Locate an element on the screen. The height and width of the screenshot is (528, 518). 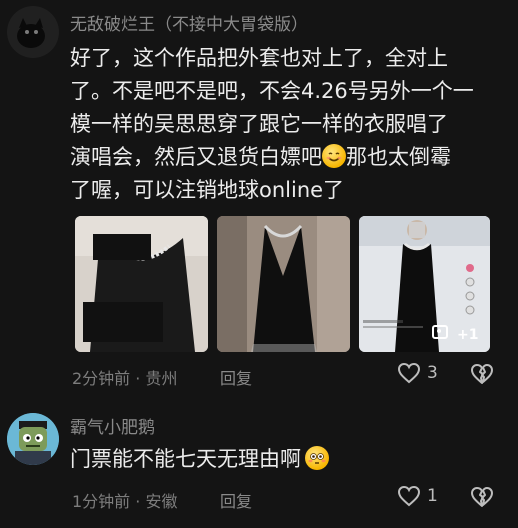
smiling-face-icon is located at coordinates (334, 156).